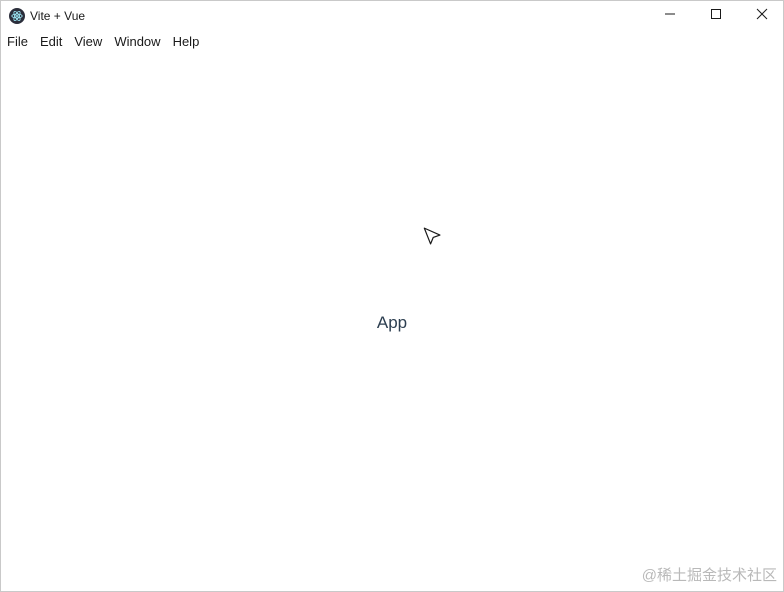 This screenshot has width=784, height=592. Describe the element at coordinates (392, 16) in the screenshot. I see `title-bar: Vite + Vue` at that location.